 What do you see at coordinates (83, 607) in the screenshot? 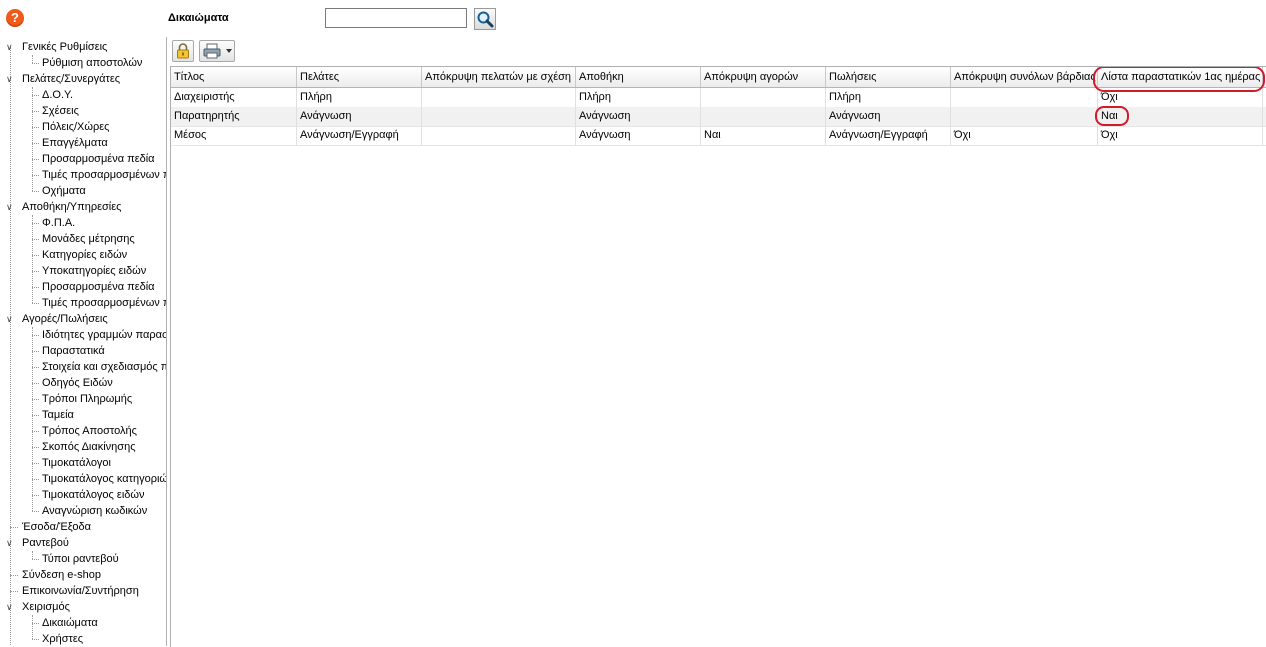
I see `tree-group: ∨ Χειρισμός` at bounding box center [83, 607].